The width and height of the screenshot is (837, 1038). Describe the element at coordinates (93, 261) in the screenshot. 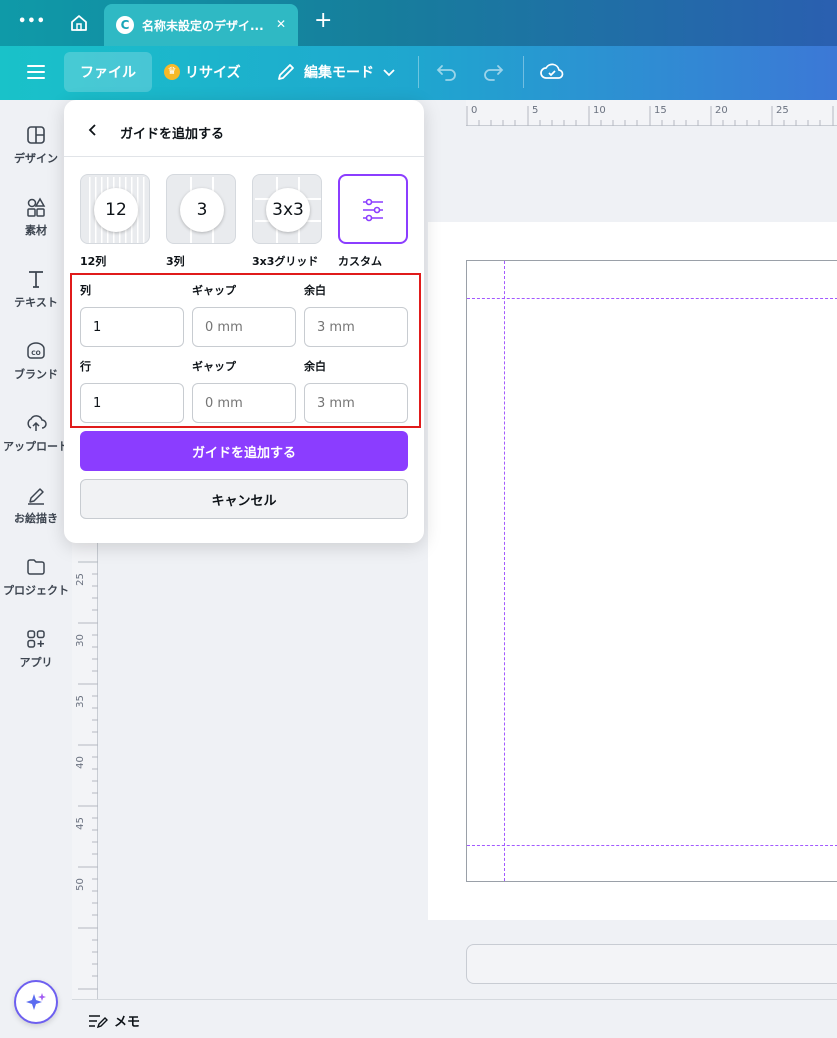

I see `preset-label: 12列` at that location.